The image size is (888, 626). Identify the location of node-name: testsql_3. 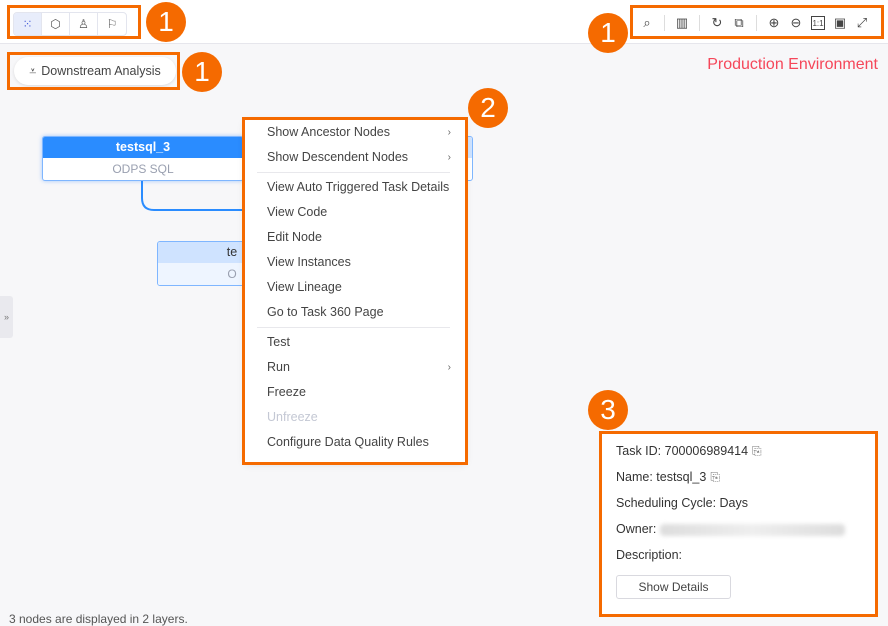
(143, 147).